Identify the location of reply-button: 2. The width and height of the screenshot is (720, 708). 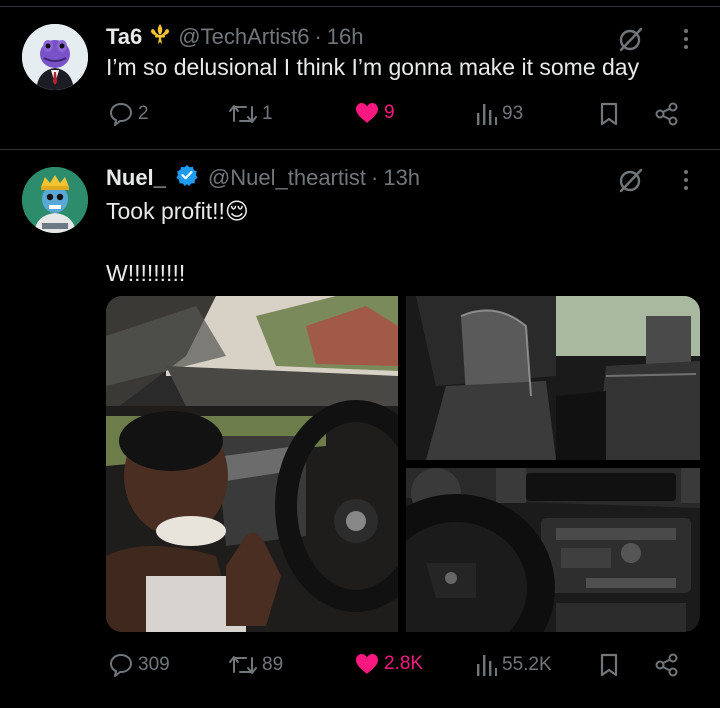
(128, 114).